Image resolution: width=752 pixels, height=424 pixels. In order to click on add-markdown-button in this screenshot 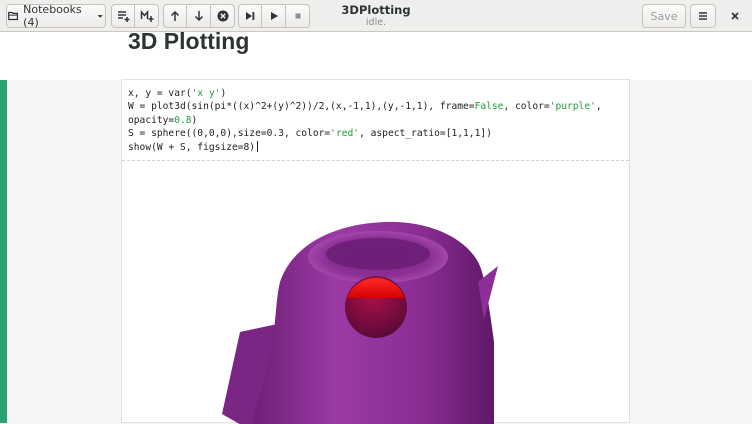, I will do `click(147, 16)`.